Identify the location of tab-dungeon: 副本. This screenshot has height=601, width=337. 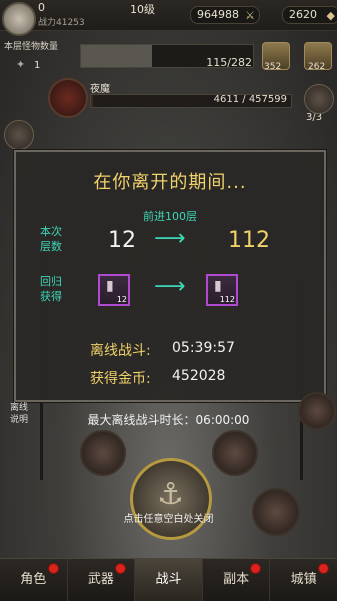
(237, 580).